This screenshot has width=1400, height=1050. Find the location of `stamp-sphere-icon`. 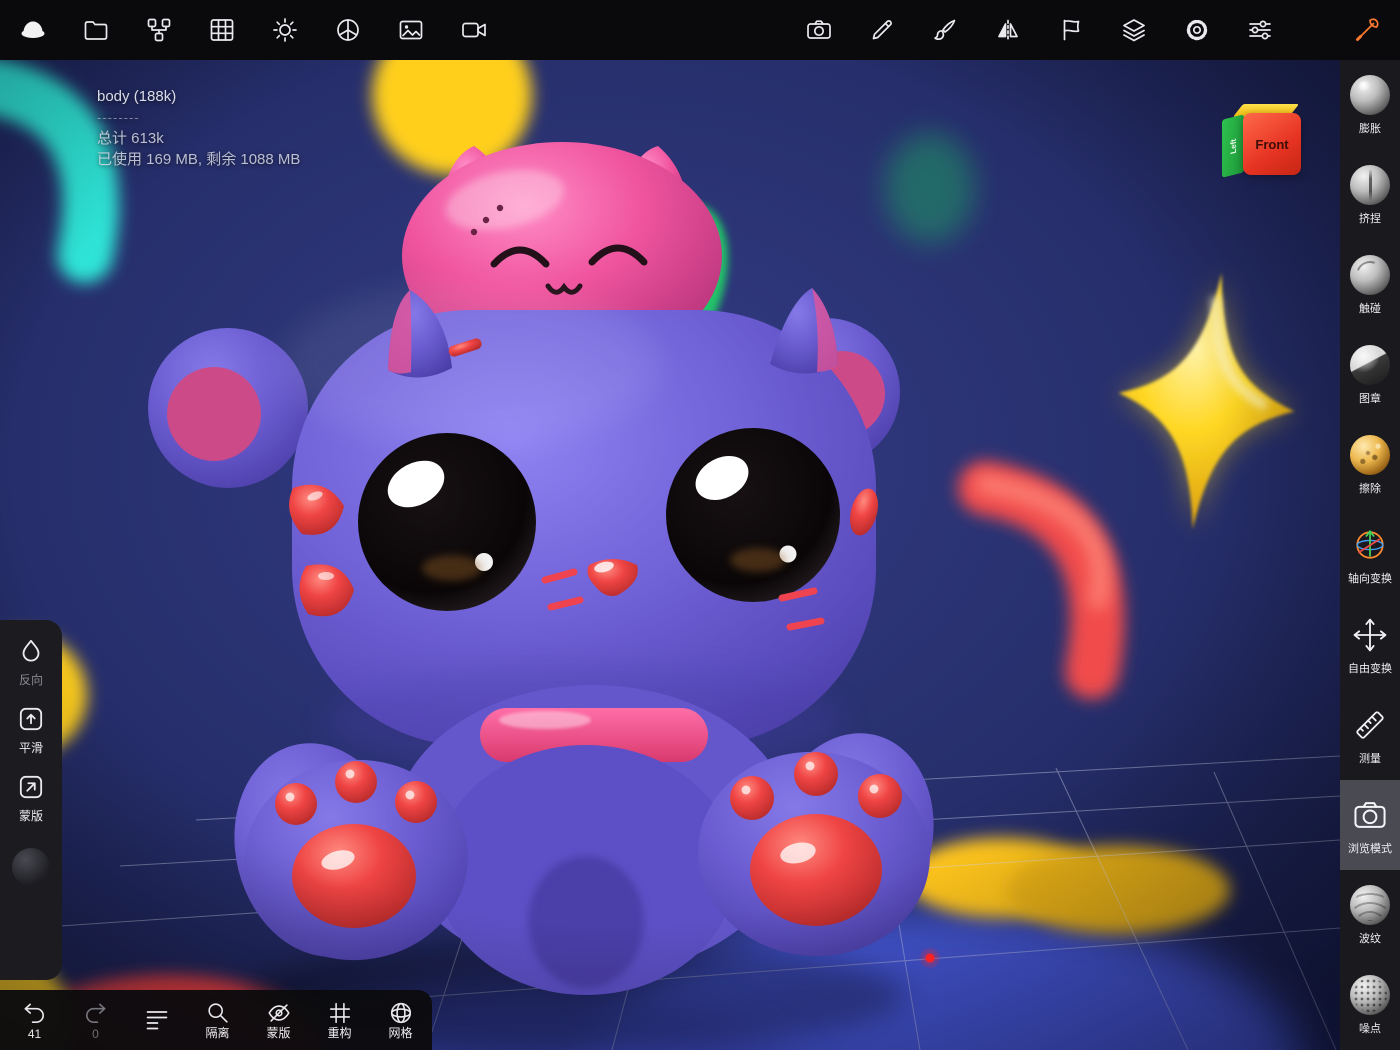

stamp-sphere-icon is located at coordinates (1370, 364).